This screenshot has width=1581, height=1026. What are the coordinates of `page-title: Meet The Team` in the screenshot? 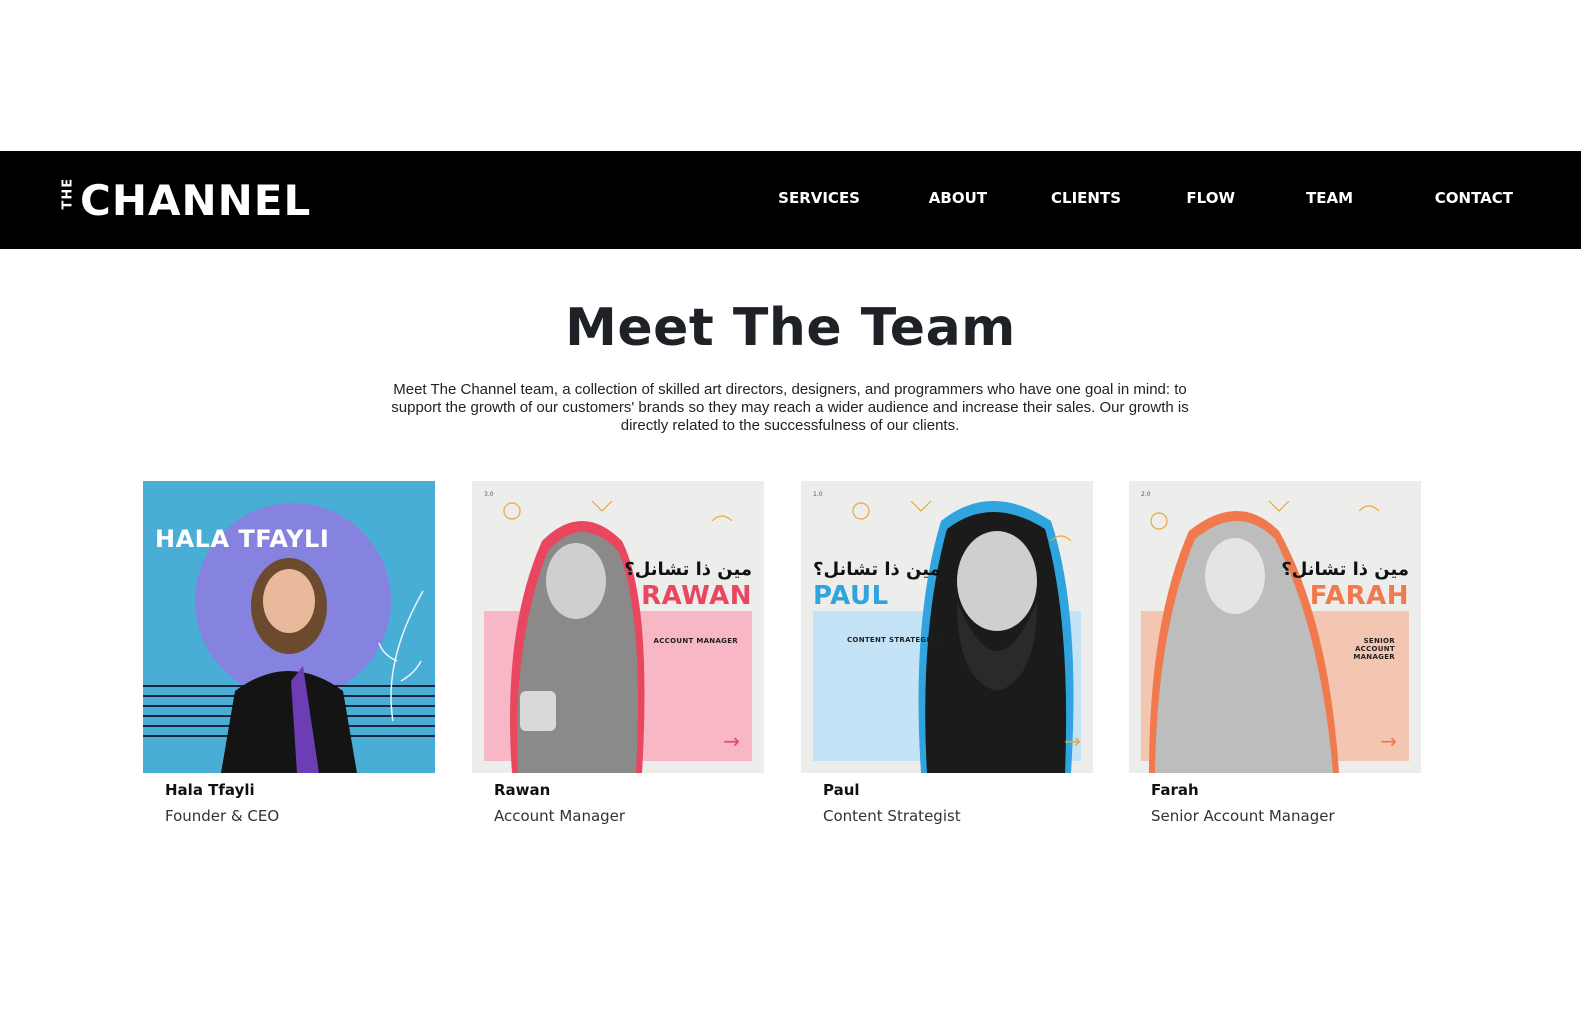 It's located at (790, 328).